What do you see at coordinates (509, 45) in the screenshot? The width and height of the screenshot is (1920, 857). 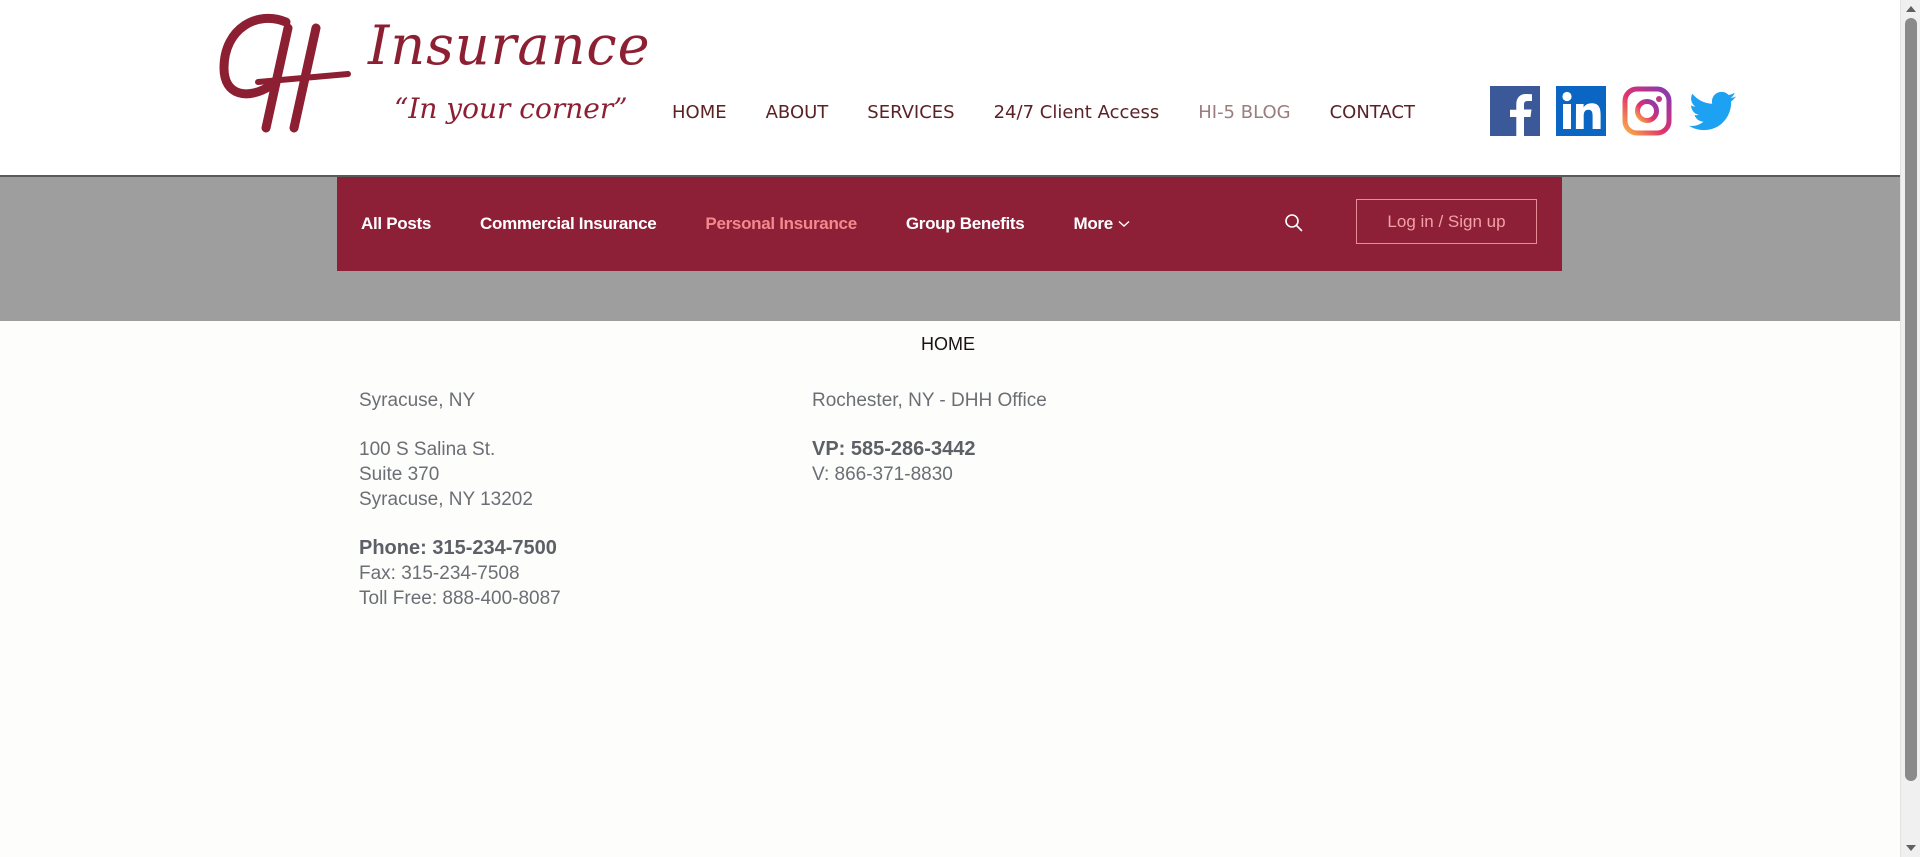 I see `logo-name: Insurance` at bounding box center [509, 45].